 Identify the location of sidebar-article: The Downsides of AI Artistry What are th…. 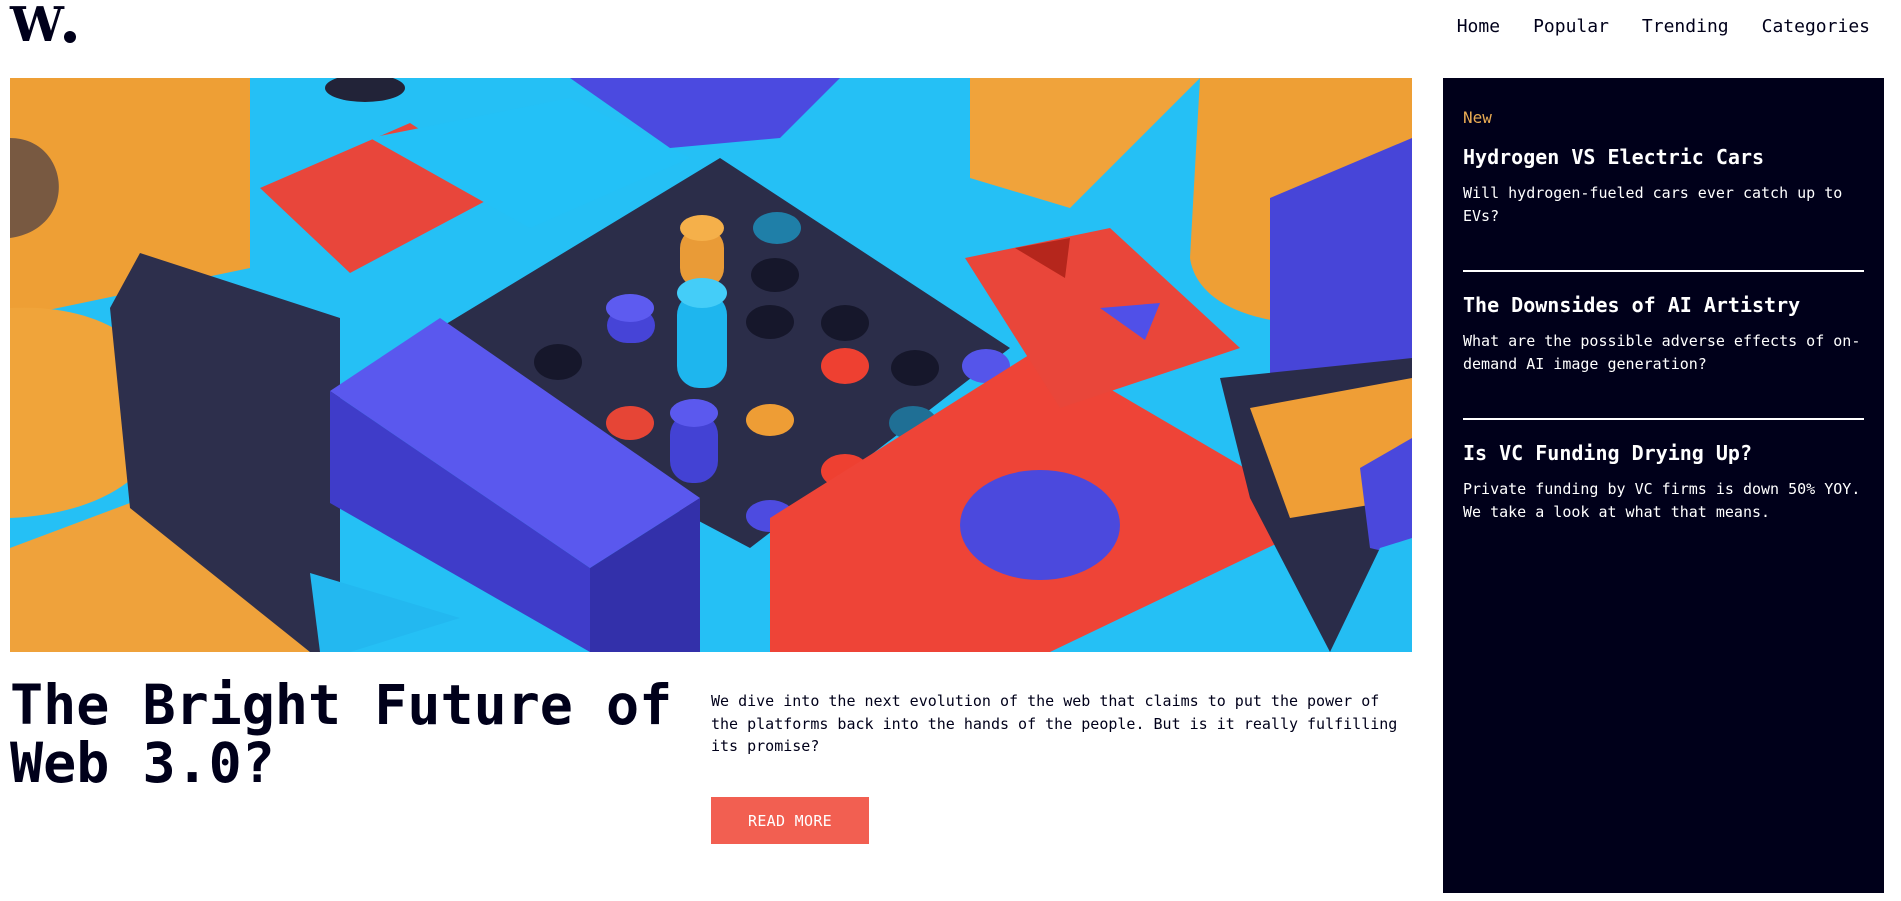
(1663, 356).